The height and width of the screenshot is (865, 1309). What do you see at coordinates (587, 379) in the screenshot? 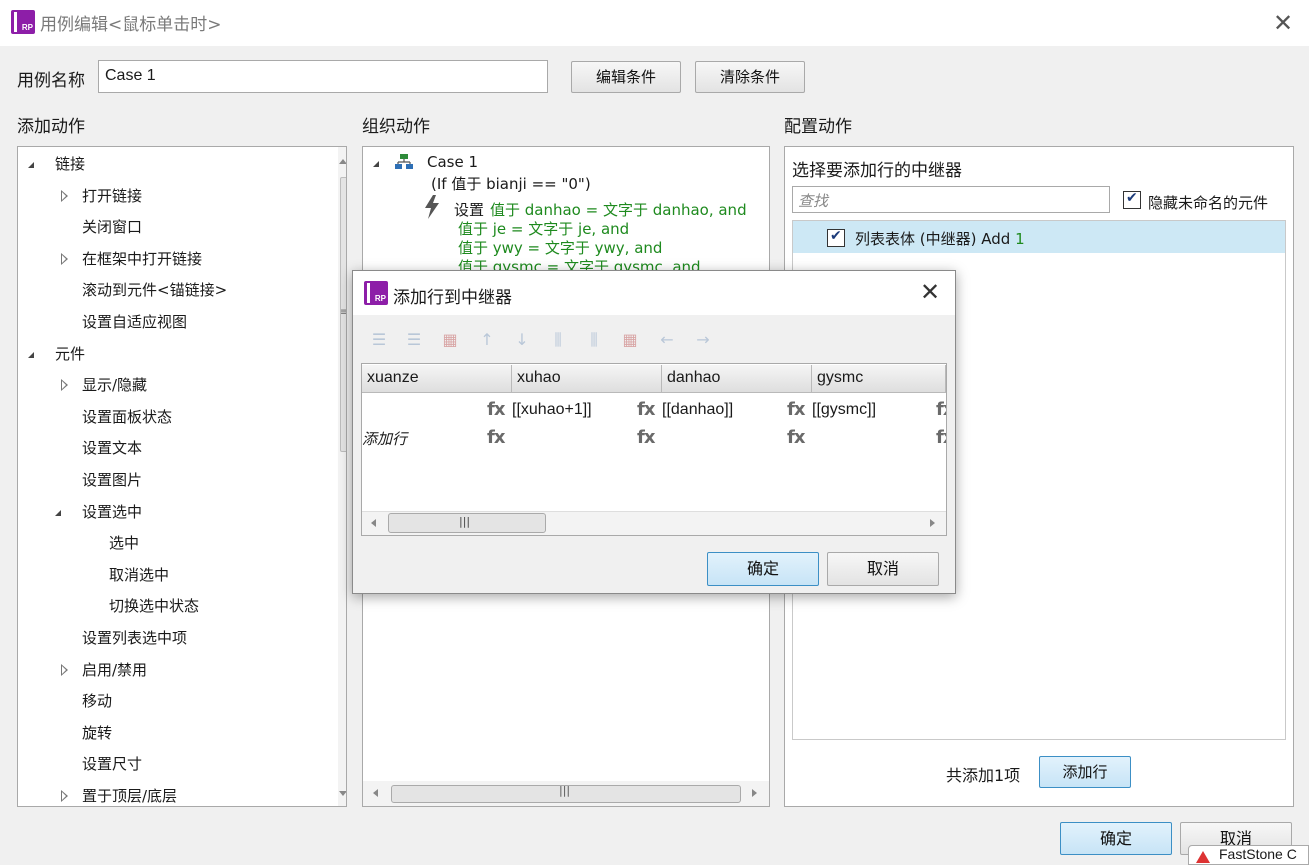
I see `column-header: xuhao` at bounding box center [587, 379].